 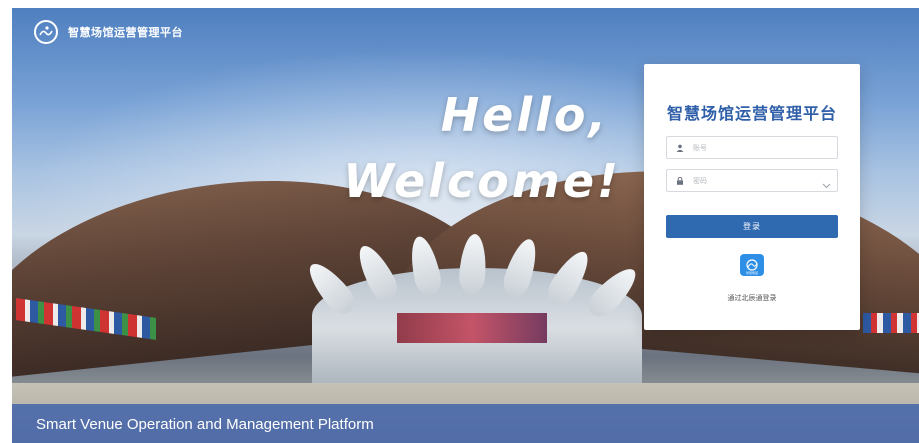 What do you see at coordinates (752, 197) in the screenshot?
I see `login-card: 智慧场馆运营管理平台 账号 密码 登录 智慧场馆 通过北辰通登录` at bounding box center [752, 197].